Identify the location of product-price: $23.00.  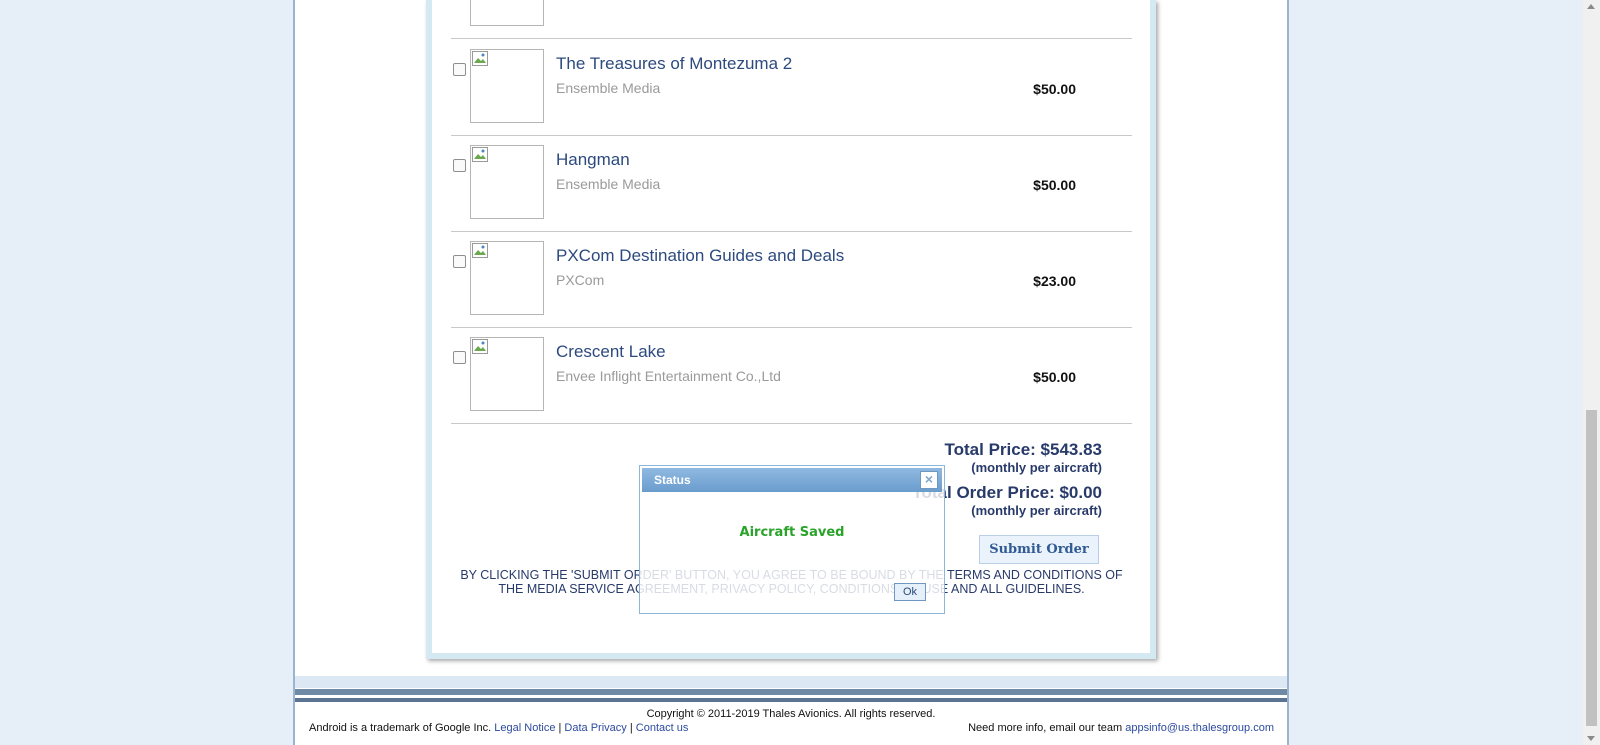
(1054, 281).